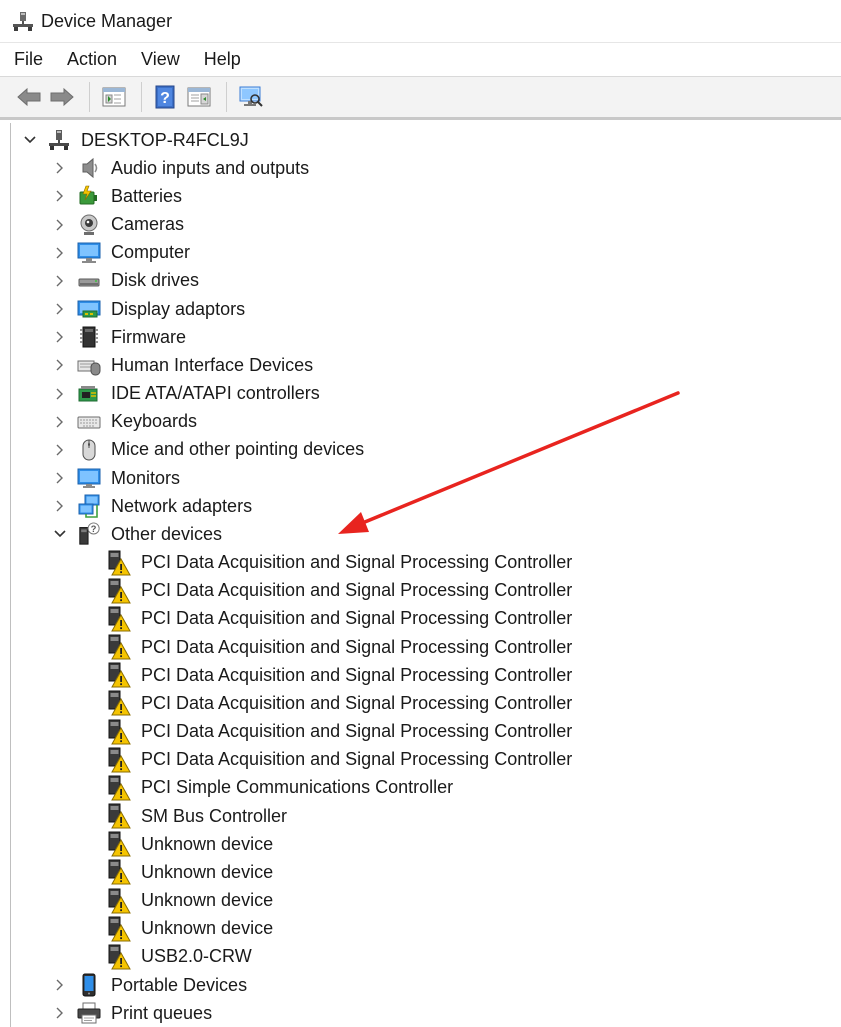 This screenshot has width=841, height=1027. What do you see at coordinates (196, 956) in the screenshot?
I see `tree-item-label: USB2.0-CRW` at bounding box center [196, 956].